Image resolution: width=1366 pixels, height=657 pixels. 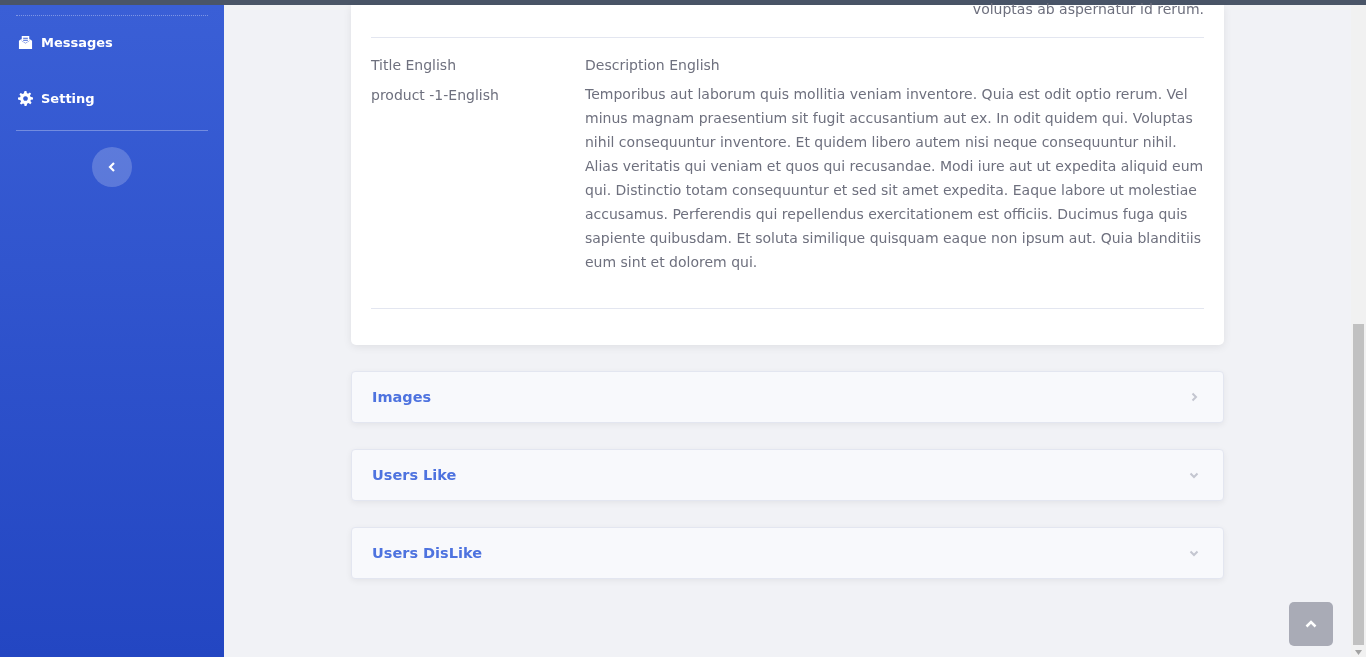 What do you see at coordinates (894, 178) in the screenshot?
I see `description-text: Temporibus aut laborum quis mollitia veniam inventore. Quia est odit optio rerum. Vel minus magnam praesentium sit fugit accusantium aut ex. In odit quidem qui. Voluptas nihil consequuntur inventore. Et quidem libero autem nisi neque consequuntur nihil. Alias veritatis qui veniam et quos qui recusandae. Modi iure aut ut expedita aliquid eum qui. Distinctio totam consequuntur et sed sit amet expedita. Eaque labore ut molestiae accusamus. Perferendis qui repellendus exercitationem est officiis. Ducimus fuga quis sapiente quibusdam. Et soluta similique quisquam eaque non ipsum aut. Quia blanditiis eum sint et dolorem qui.` at bounding box center [894, 178].